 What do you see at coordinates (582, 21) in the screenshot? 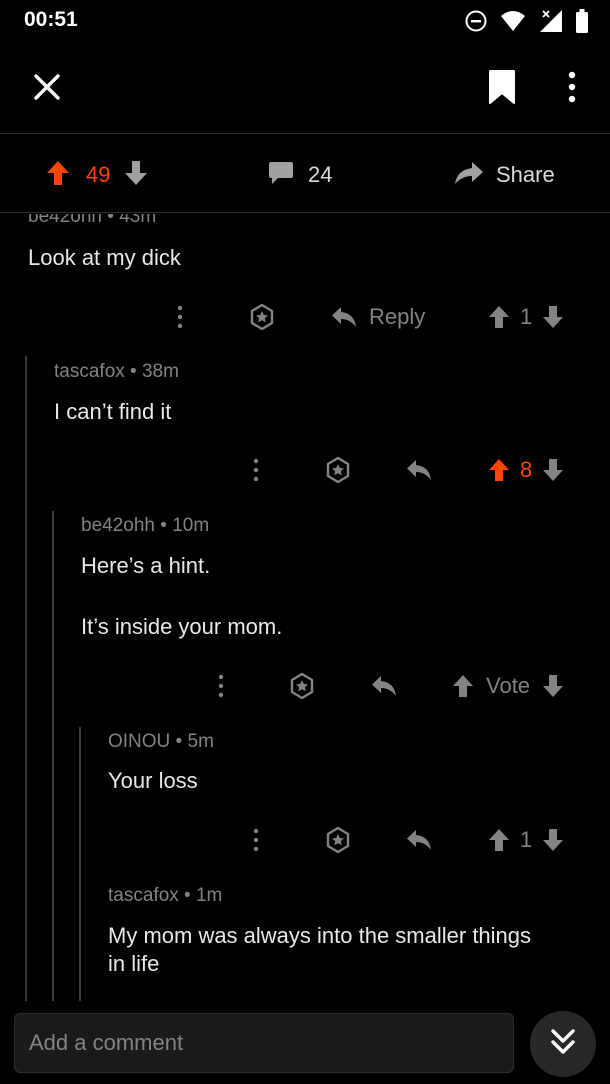
I see `battery-icon` at bounding box center [582, 21].